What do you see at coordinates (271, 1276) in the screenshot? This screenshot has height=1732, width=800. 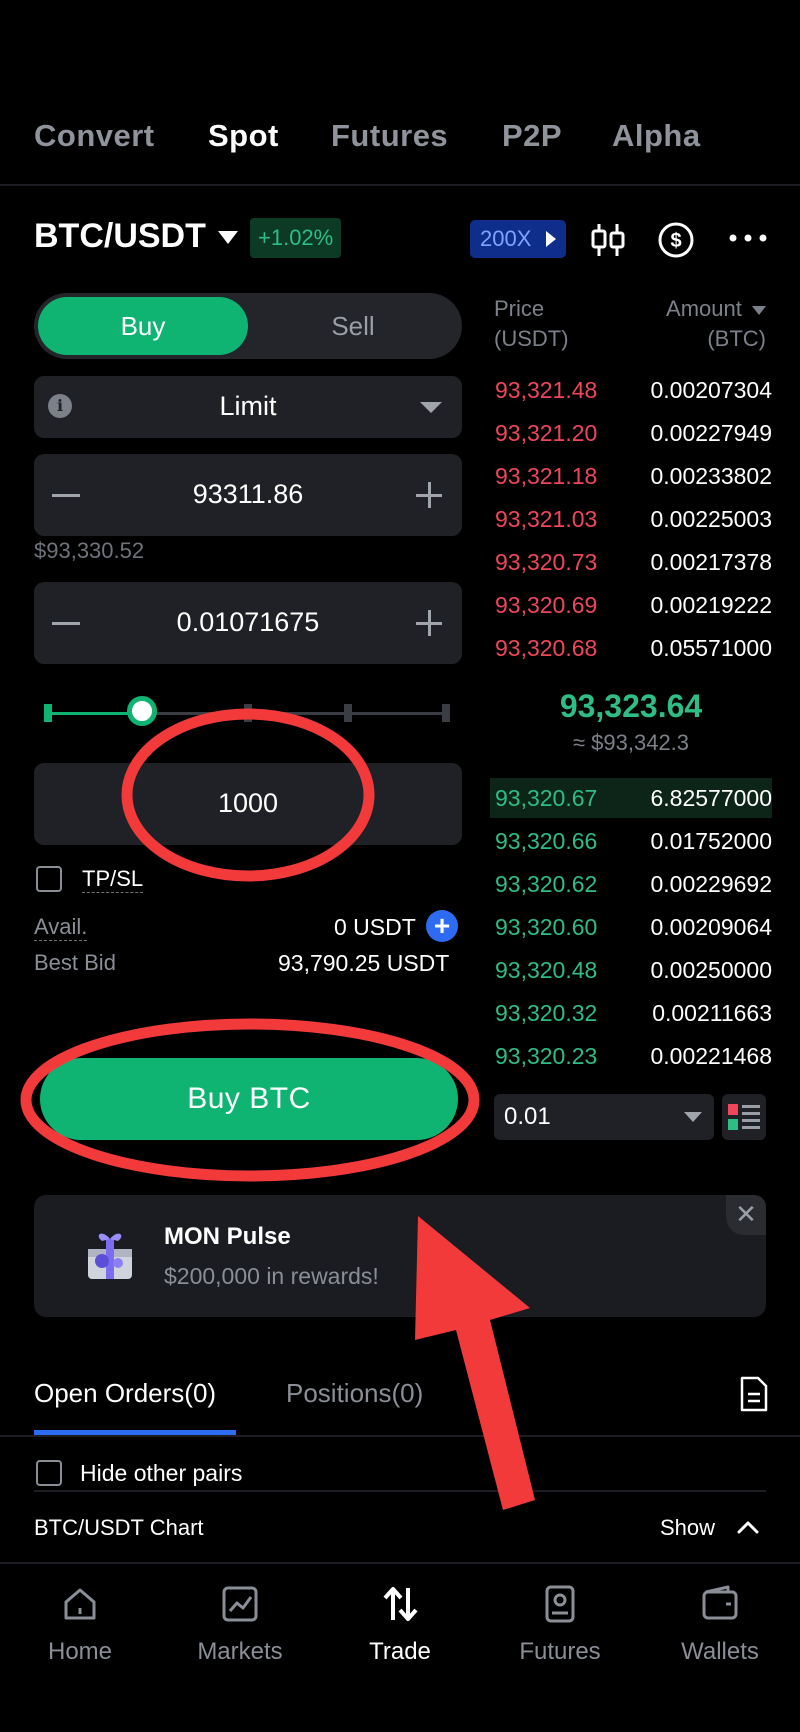 I see `promo-subtitle: $200,000 in rewards!` at bounding box center [271, 1276].